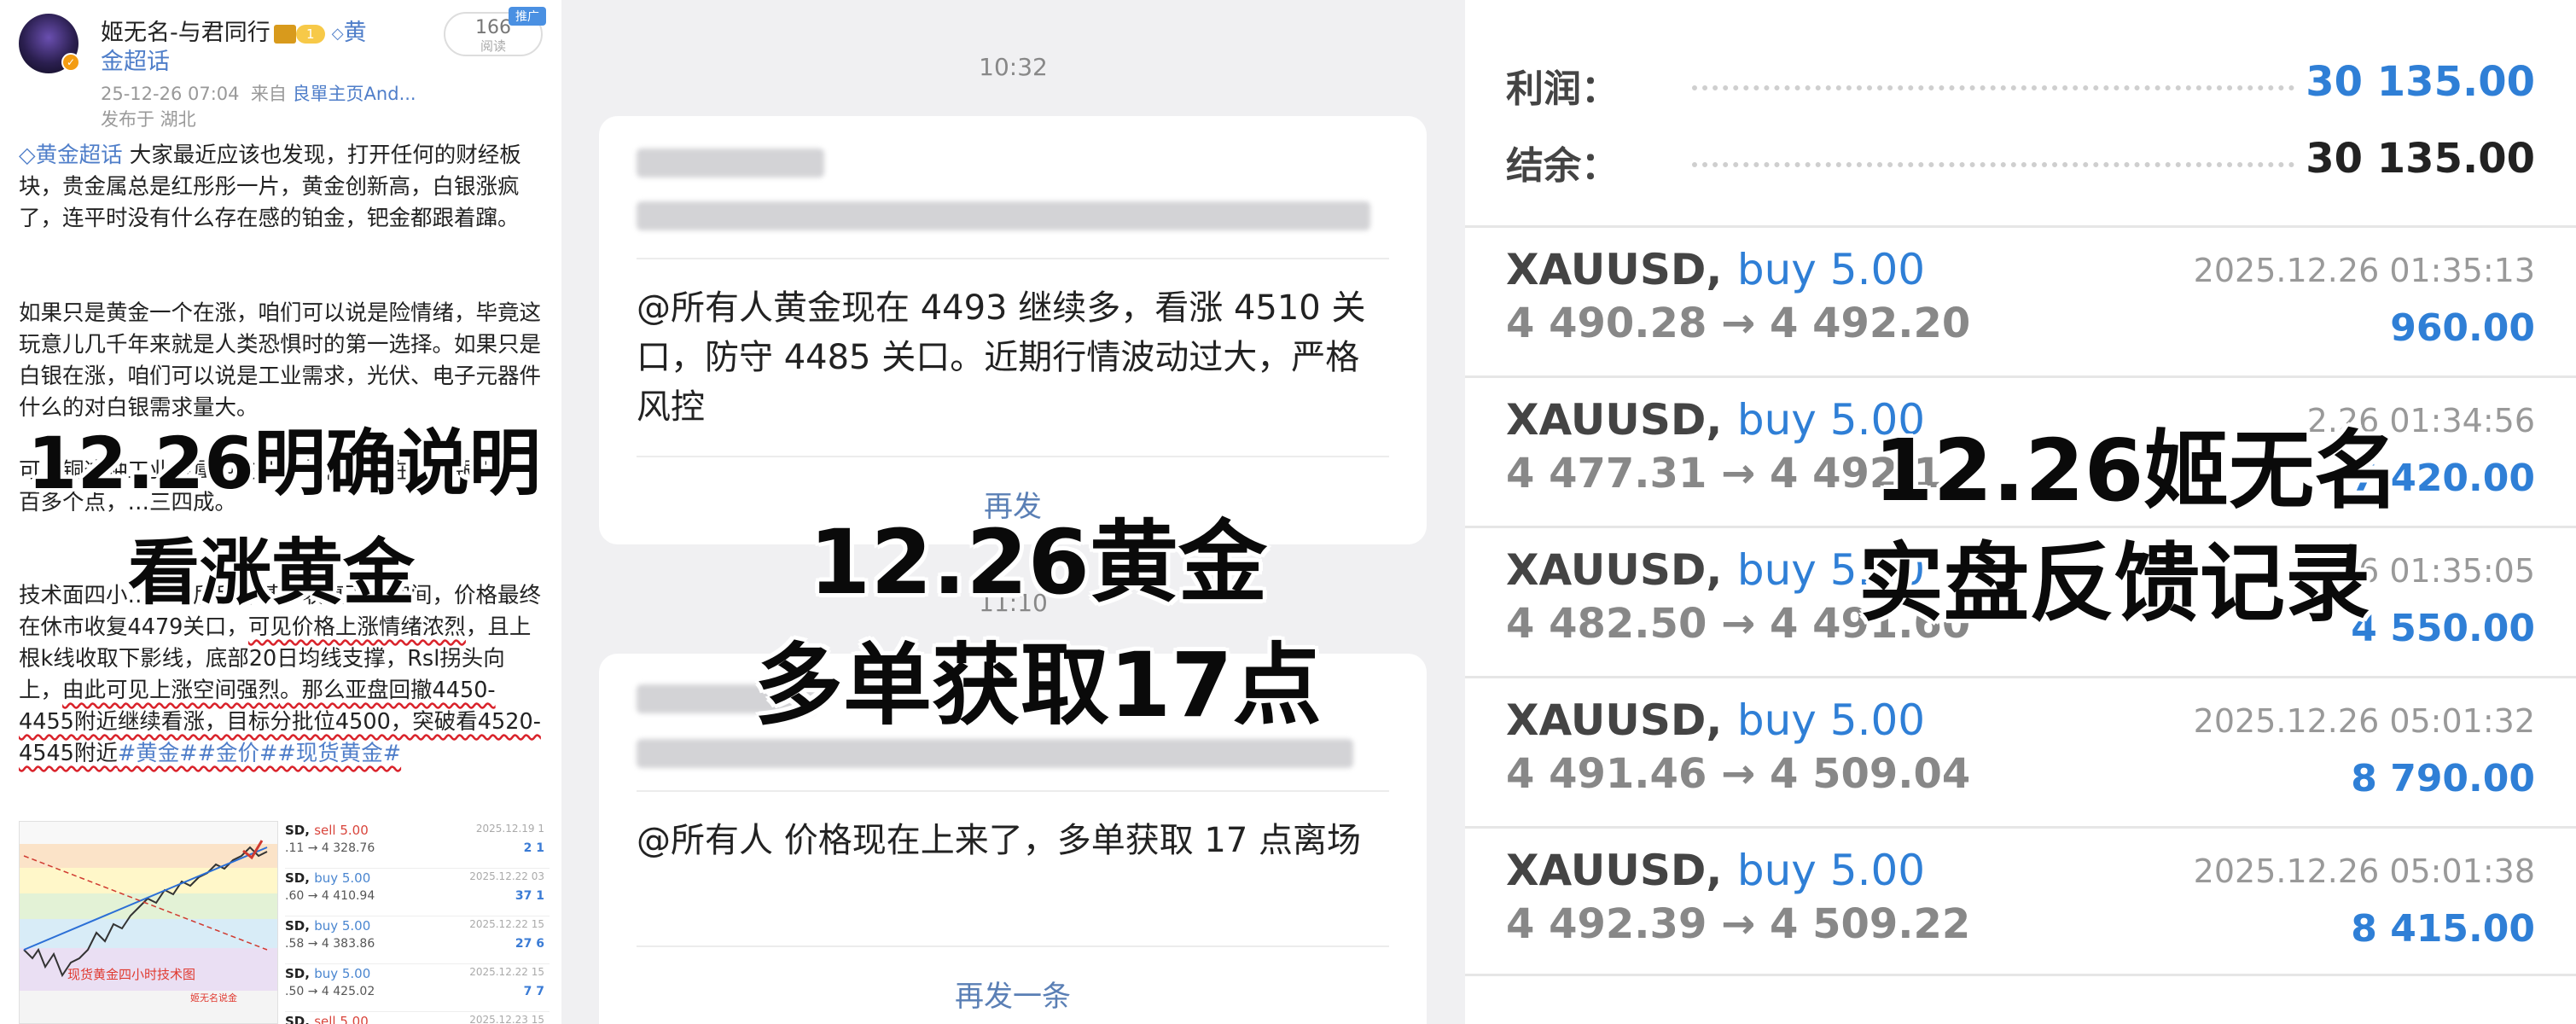 Image resolution: width=2576 pixels, height=1024 pixels. Describe the element at coordinates (268, 94) in the screenshot. I see `source-prefix: 来自` at that location.